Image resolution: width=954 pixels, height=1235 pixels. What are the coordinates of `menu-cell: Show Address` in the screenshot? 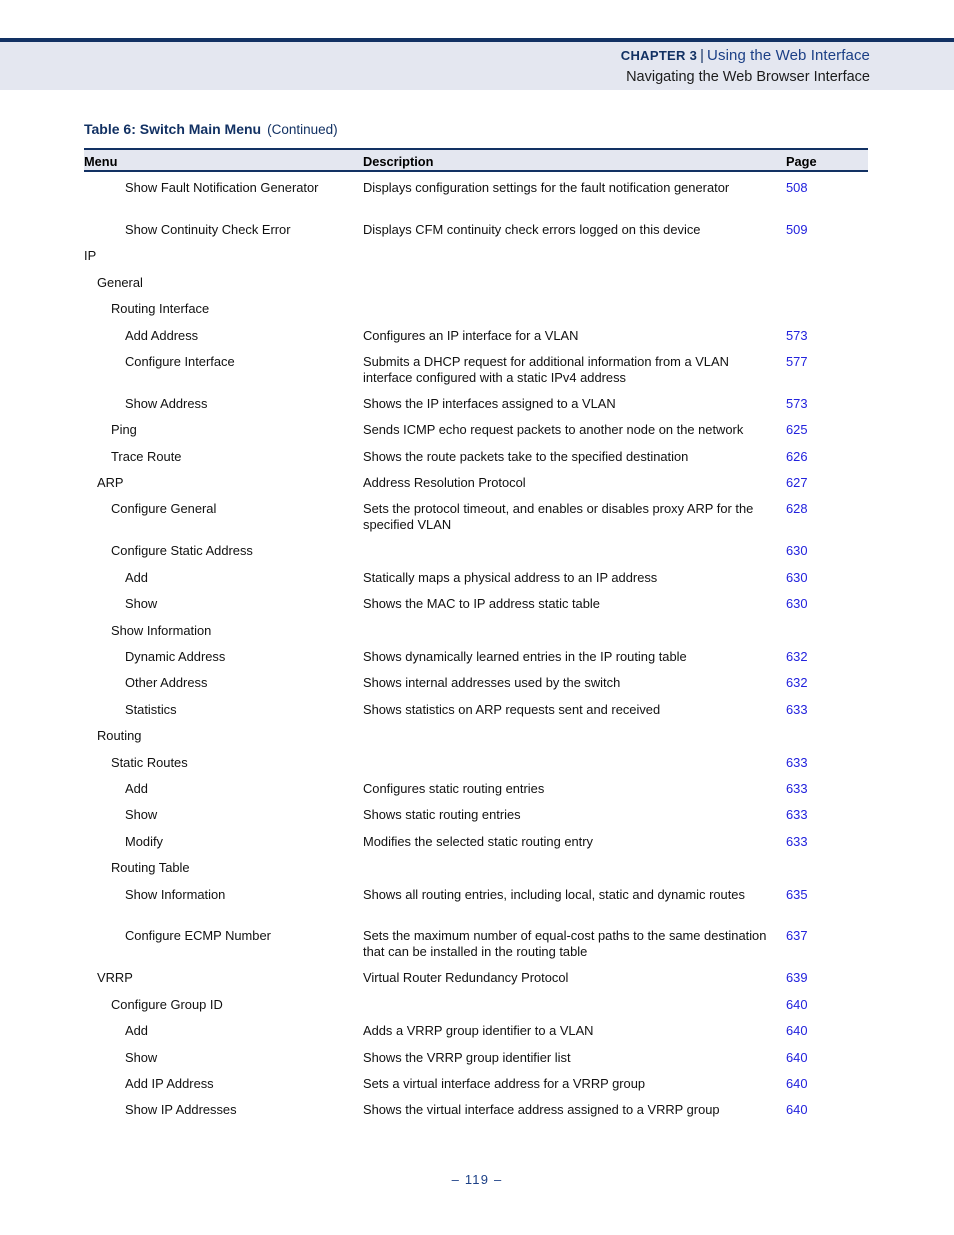 It's located at (166, 403).